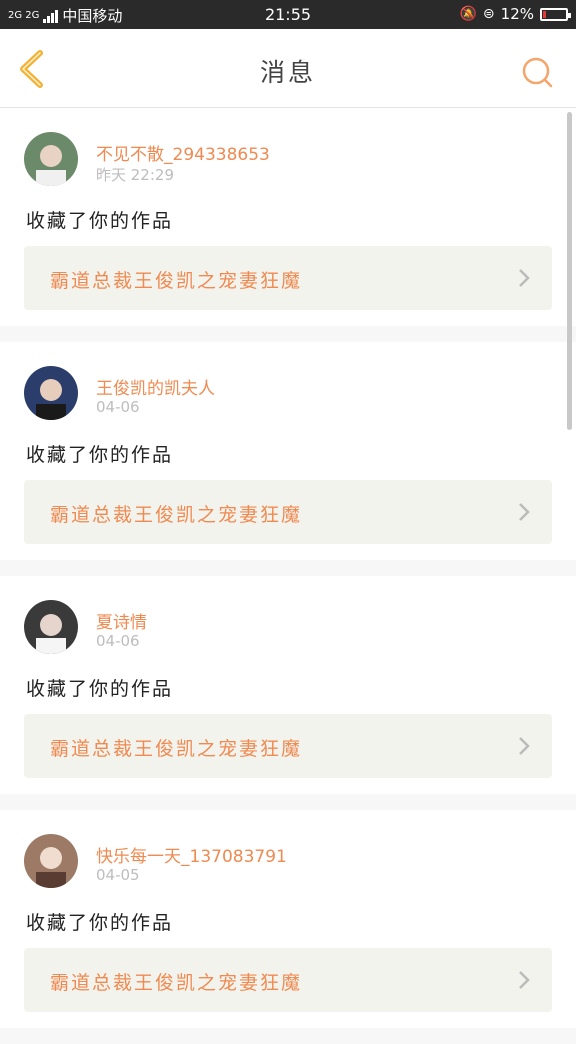 This screenshot has height=1044, width=576. Describe the element at coordinates (183, 152) in the screenshot. I see `username: 不见不散_294338653` at that location.